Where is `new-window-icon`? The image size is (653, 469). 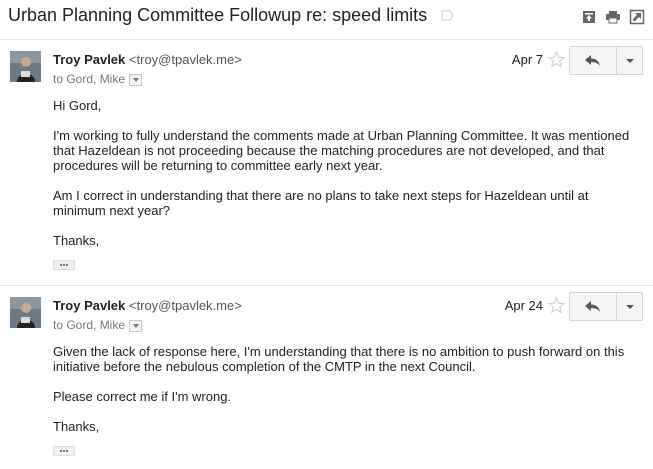
new-window-icon is located at coordinates (637, 17).